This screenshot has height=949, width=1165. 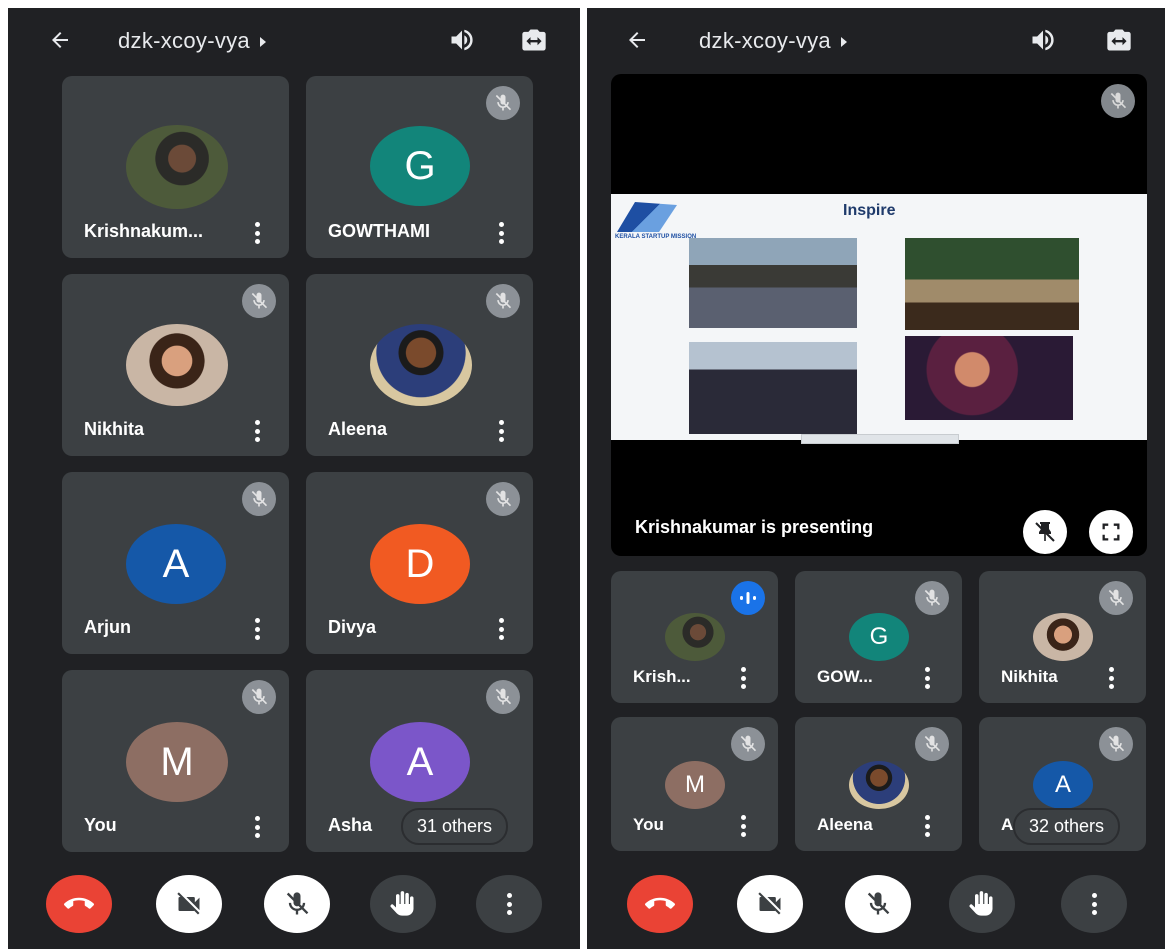 I want to click on participant-name: Aleena, so click(x=845, y=824).